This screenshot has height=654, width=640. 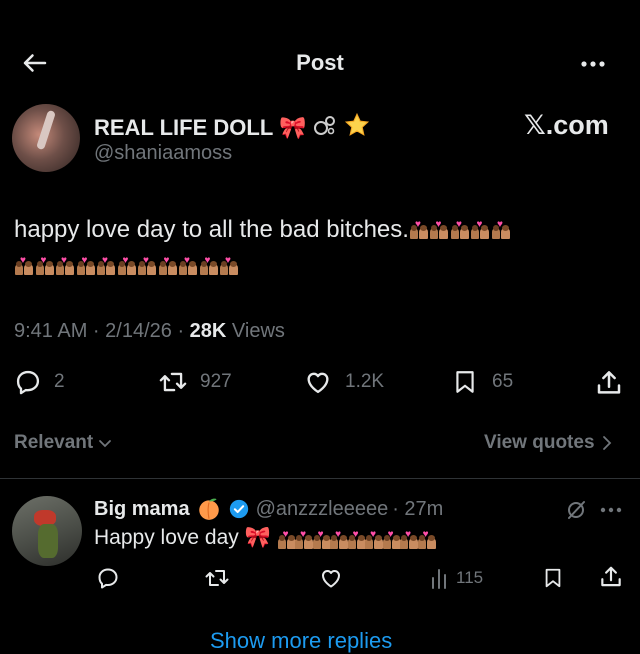 What do you see at coordinates (105, 443) in the screenshot?
I see `chevron-down-icon` at bounding box center [105, 443].